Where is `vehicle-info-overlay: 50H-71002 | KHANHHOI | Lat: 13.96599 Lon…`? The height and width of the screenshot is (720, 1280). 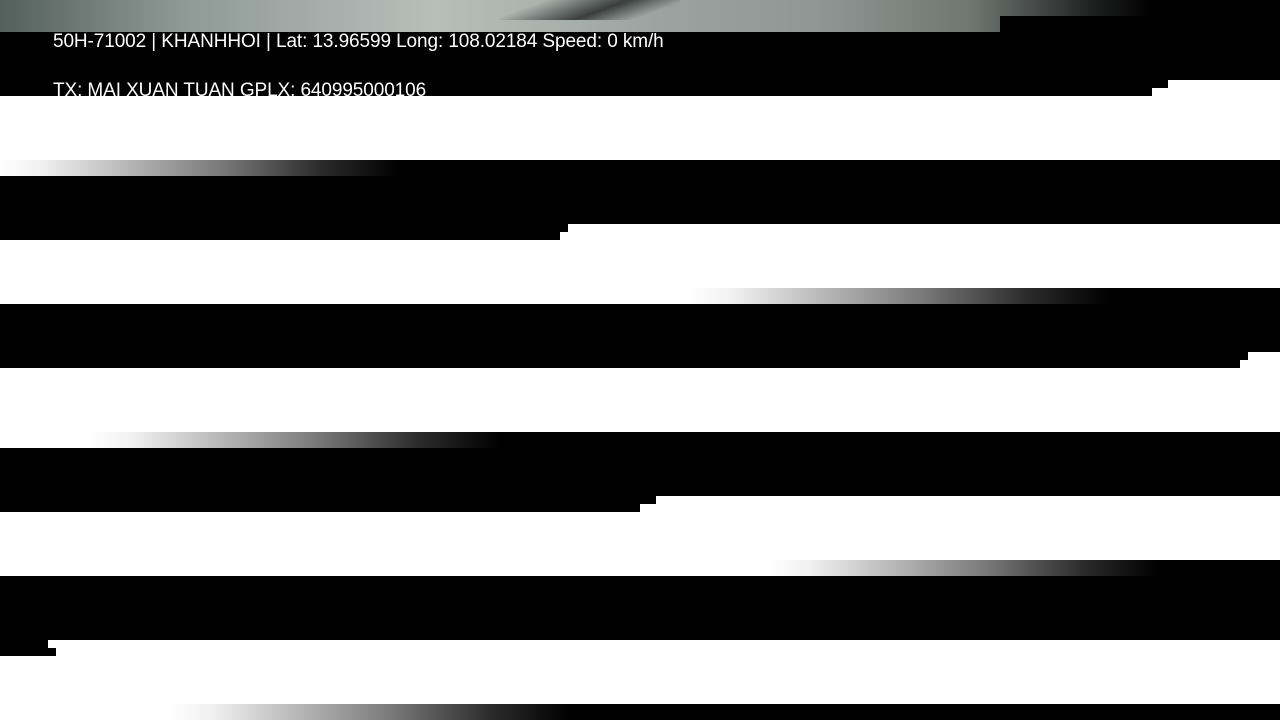
vehicle-info-overlay: 50H-71002 | KHANHHOI | Lat: 13.96599 Lon… is located at coordinates (358, 41).